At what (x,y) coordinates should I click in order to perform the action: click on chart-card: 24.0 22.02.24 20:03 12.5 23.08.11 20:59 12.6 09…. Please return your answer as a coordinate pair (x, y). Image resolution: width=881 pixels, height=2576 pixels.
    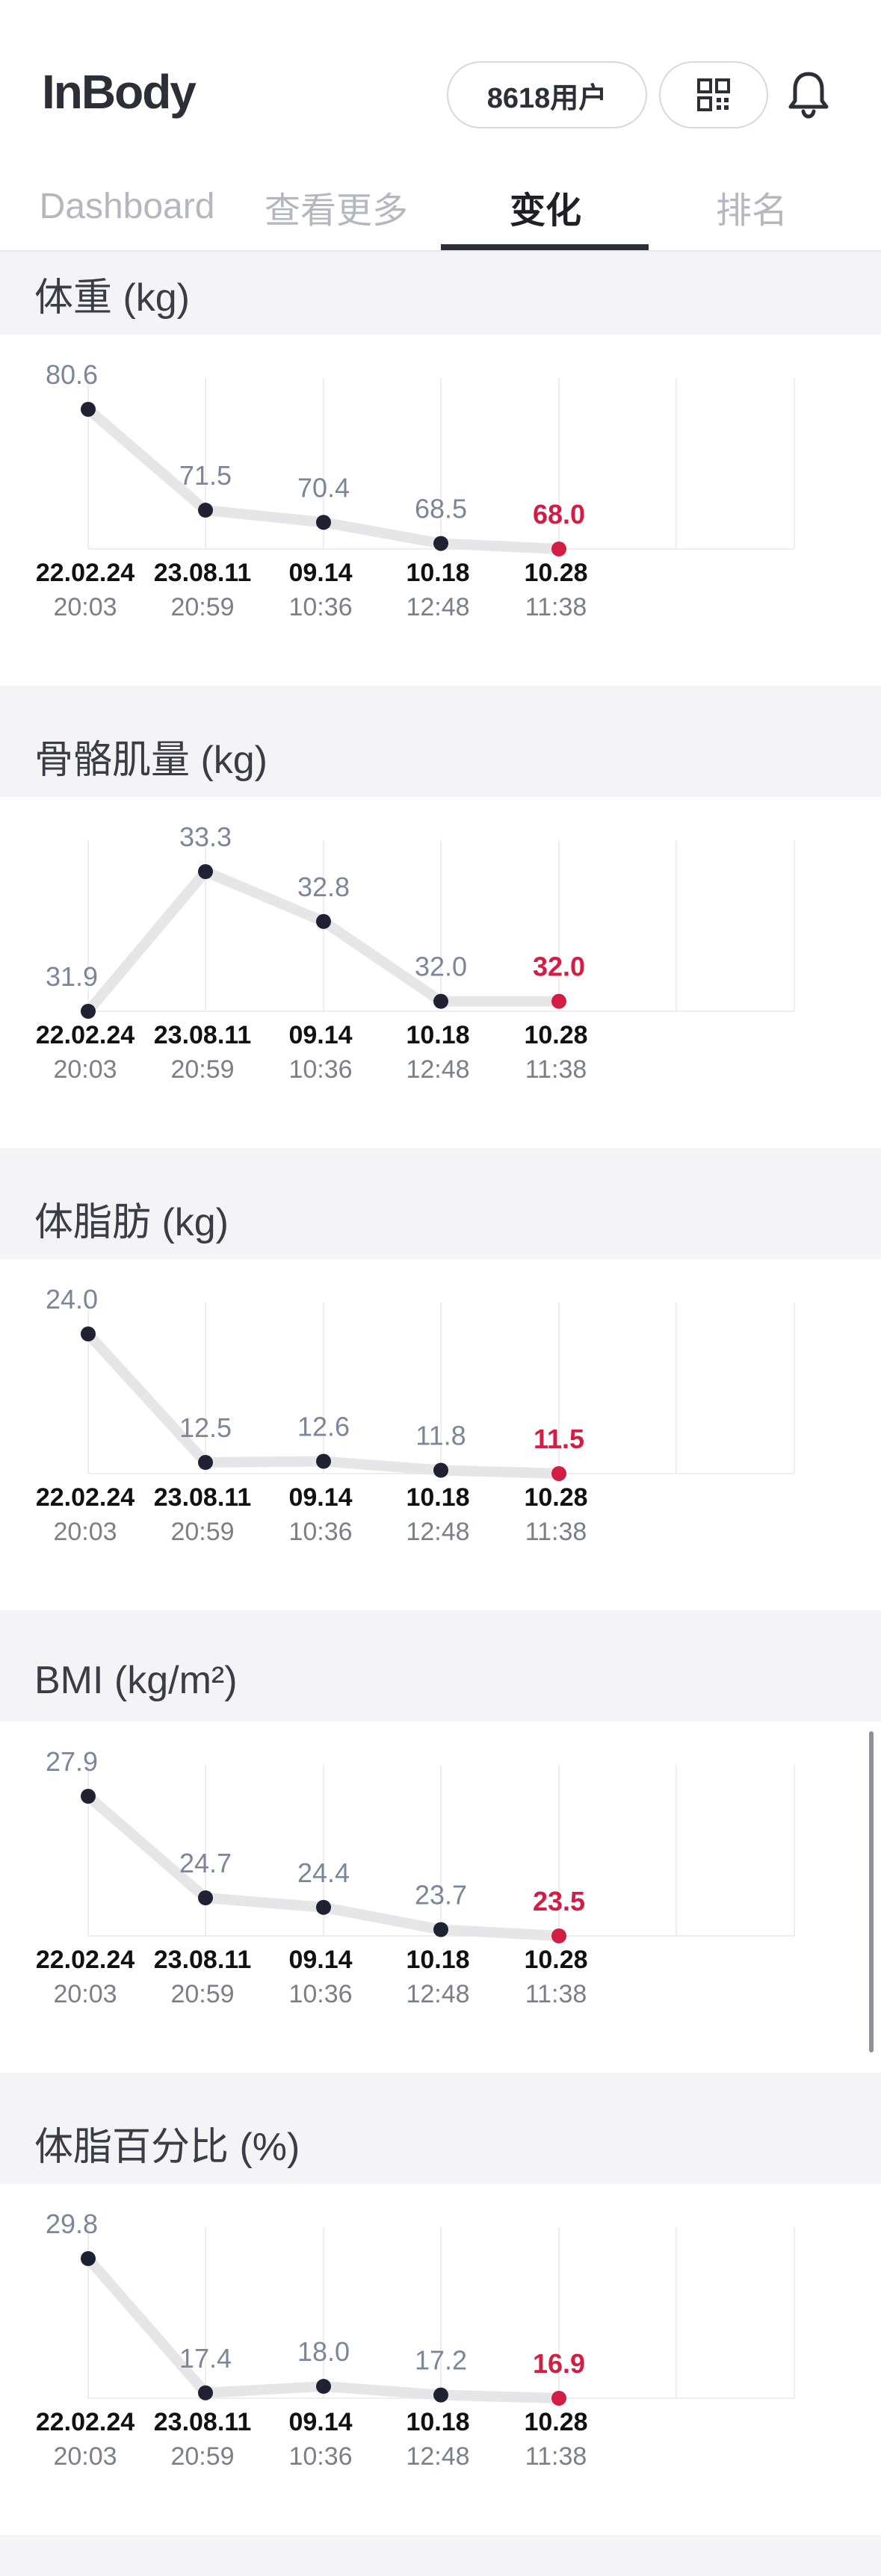
    Looking at the image, I should click on (440, 1434).